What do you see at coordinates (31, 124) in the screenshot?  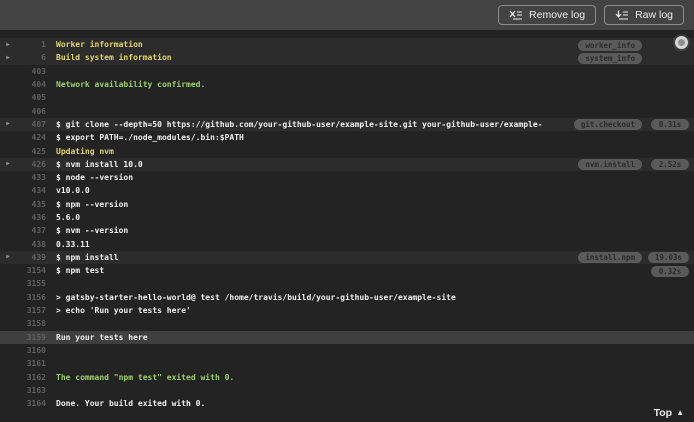 I see `line-number: 407` at bounding box center [31, 124].